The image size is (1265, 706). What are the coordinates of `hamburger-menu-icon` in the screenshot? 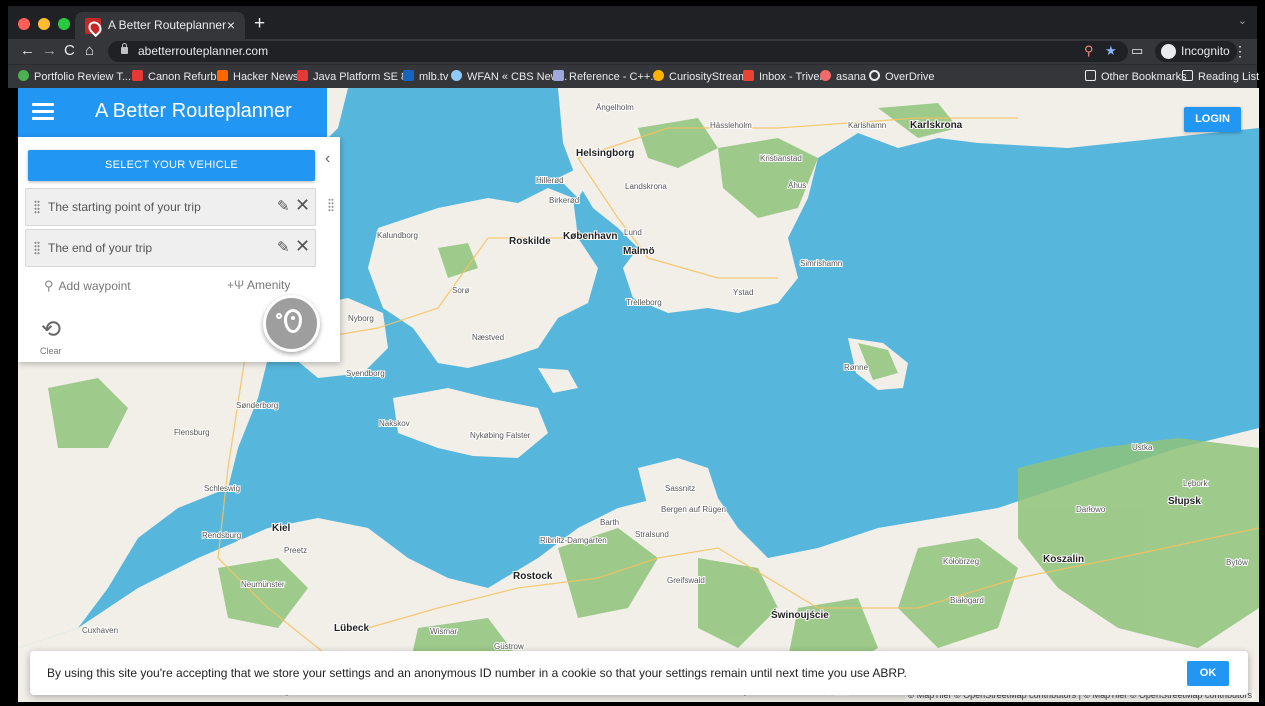 It's located at (43, 112).